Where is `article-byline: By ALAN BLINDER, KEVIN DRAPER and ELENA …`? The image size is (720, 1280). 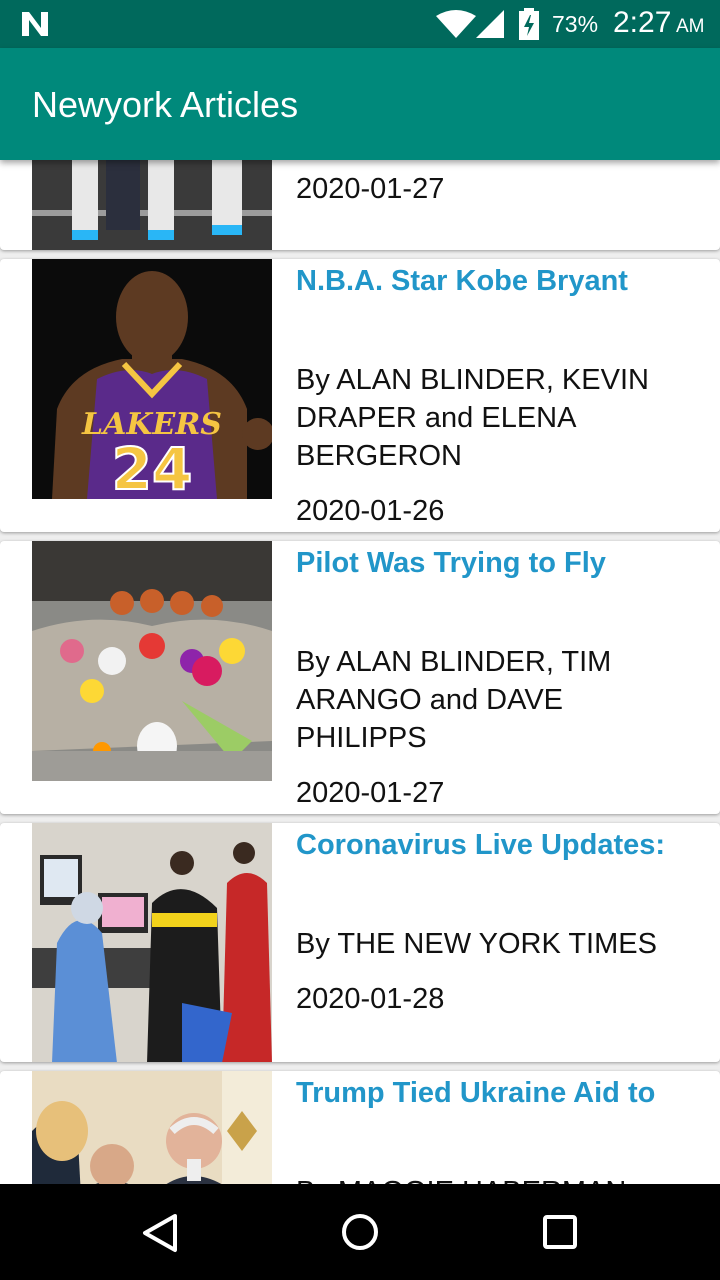
article-byline: By ALAN BLINDER, KEVIN DRAPER and ELENA … is located at coordinates (472, 418).